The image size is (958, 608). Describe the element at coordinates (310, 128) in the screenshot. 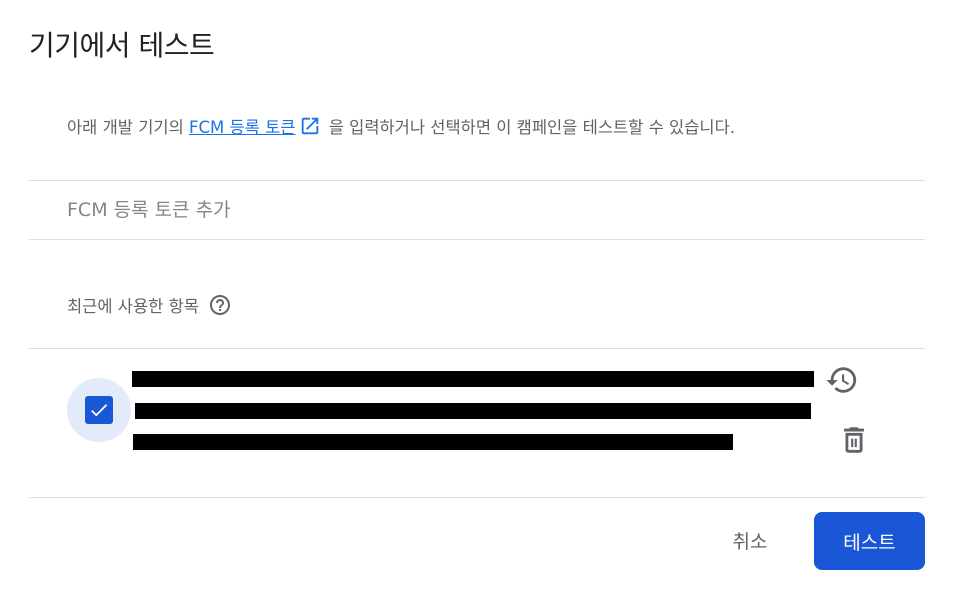

I see `open-in-new-icon` at that location.